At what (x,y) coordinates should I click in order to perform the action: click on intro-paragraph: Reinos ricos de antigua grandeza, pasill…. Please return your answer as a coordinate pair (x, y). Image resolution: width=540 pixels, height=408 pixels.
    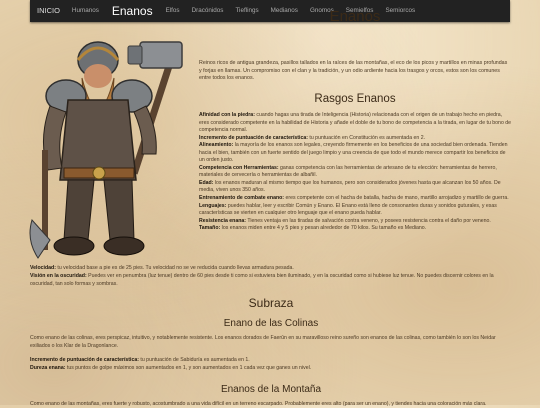
    Looking at the image, I should click on (353, 71).